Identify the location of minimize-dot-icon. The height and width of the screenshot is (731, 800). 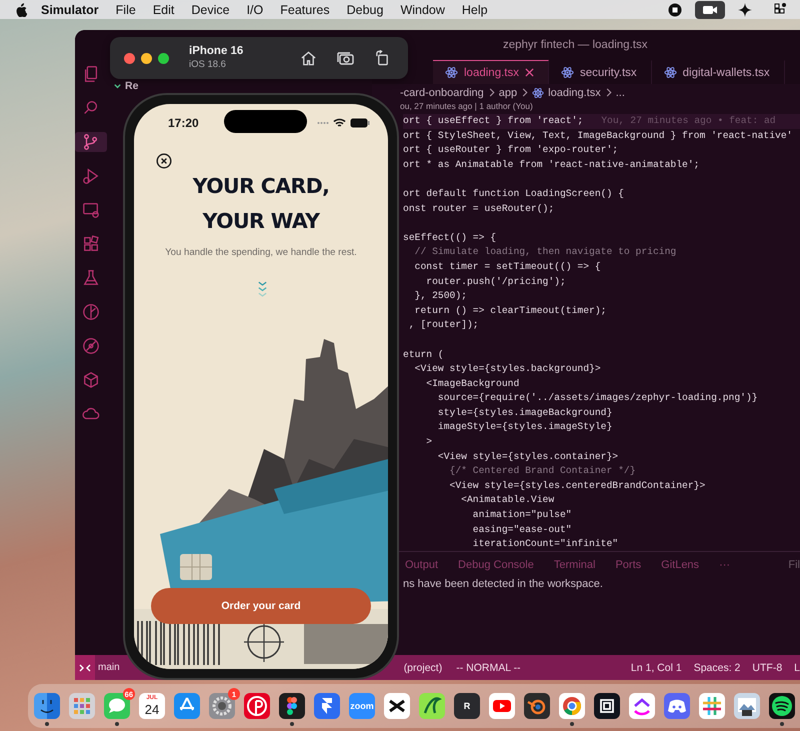
(146, 58).